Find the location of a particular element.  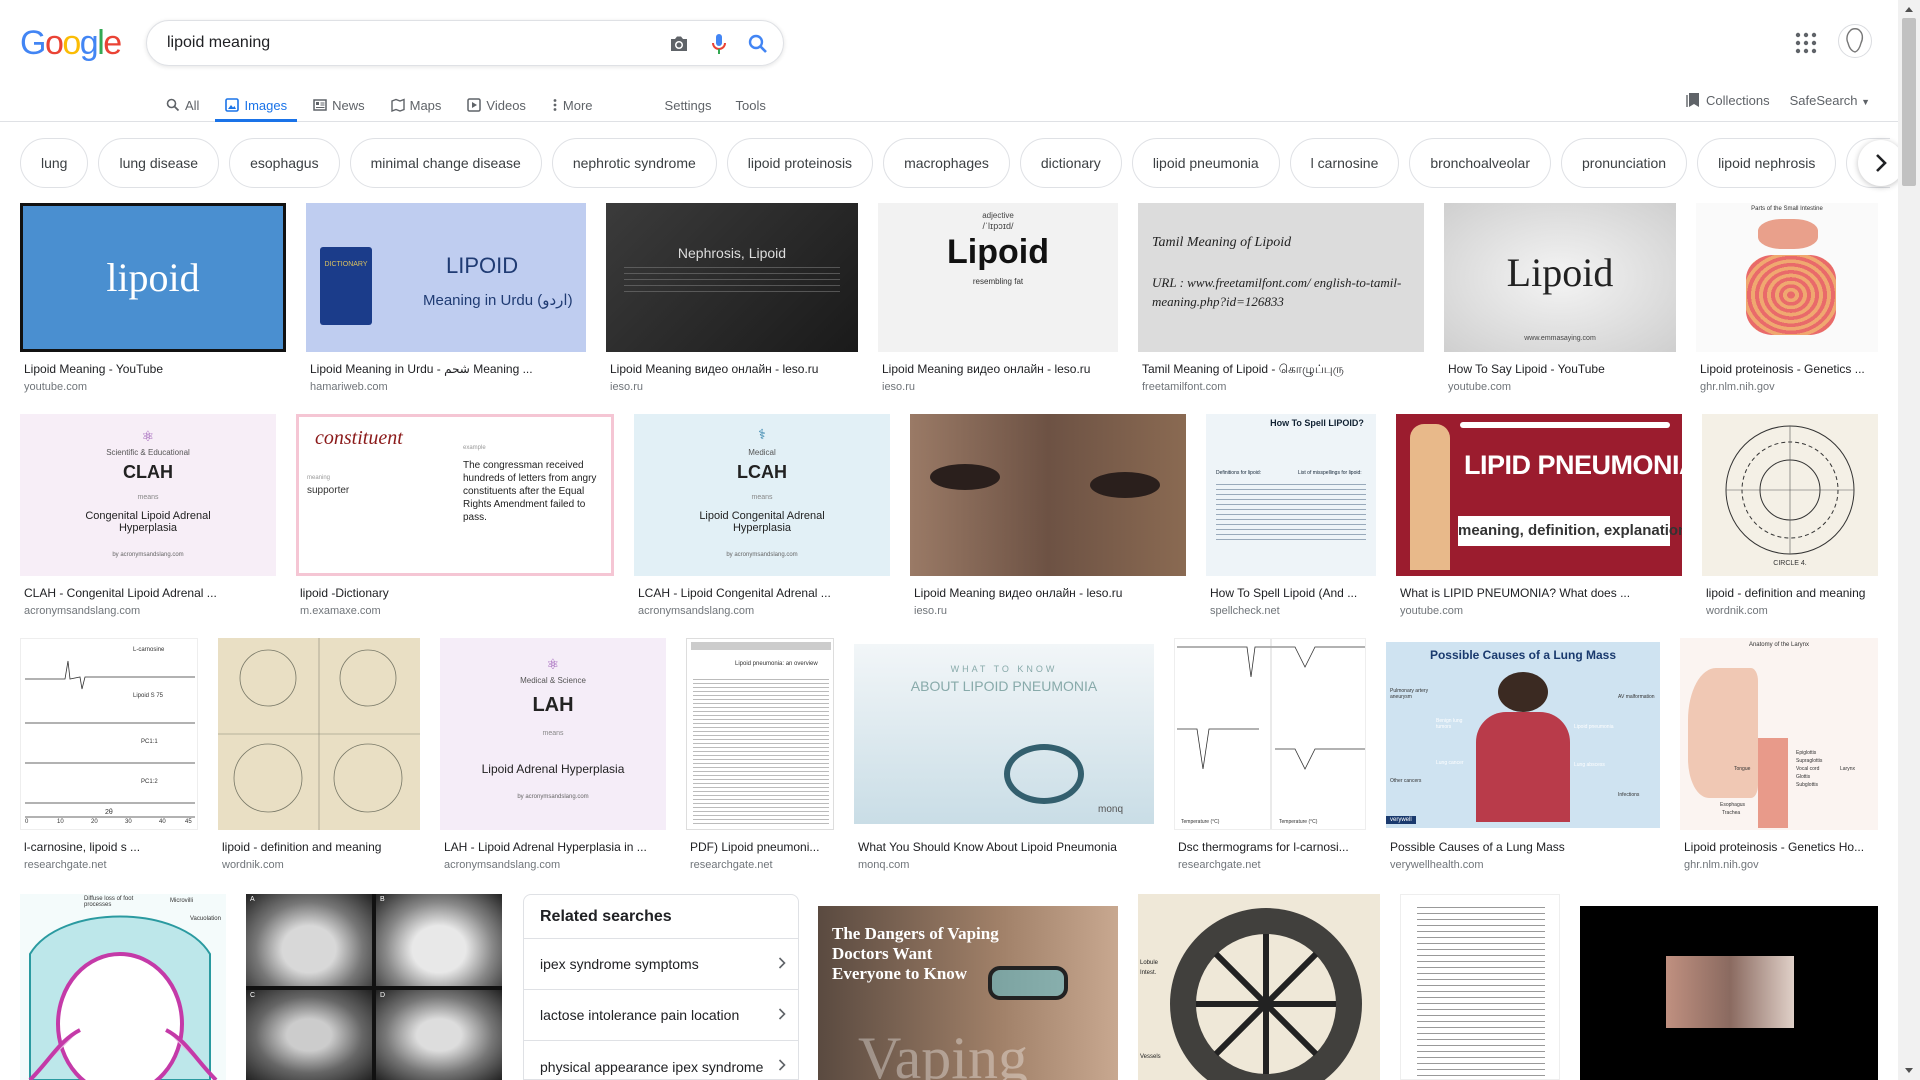

chip: nephrotic syndrome is located at coordinates (634, 163).